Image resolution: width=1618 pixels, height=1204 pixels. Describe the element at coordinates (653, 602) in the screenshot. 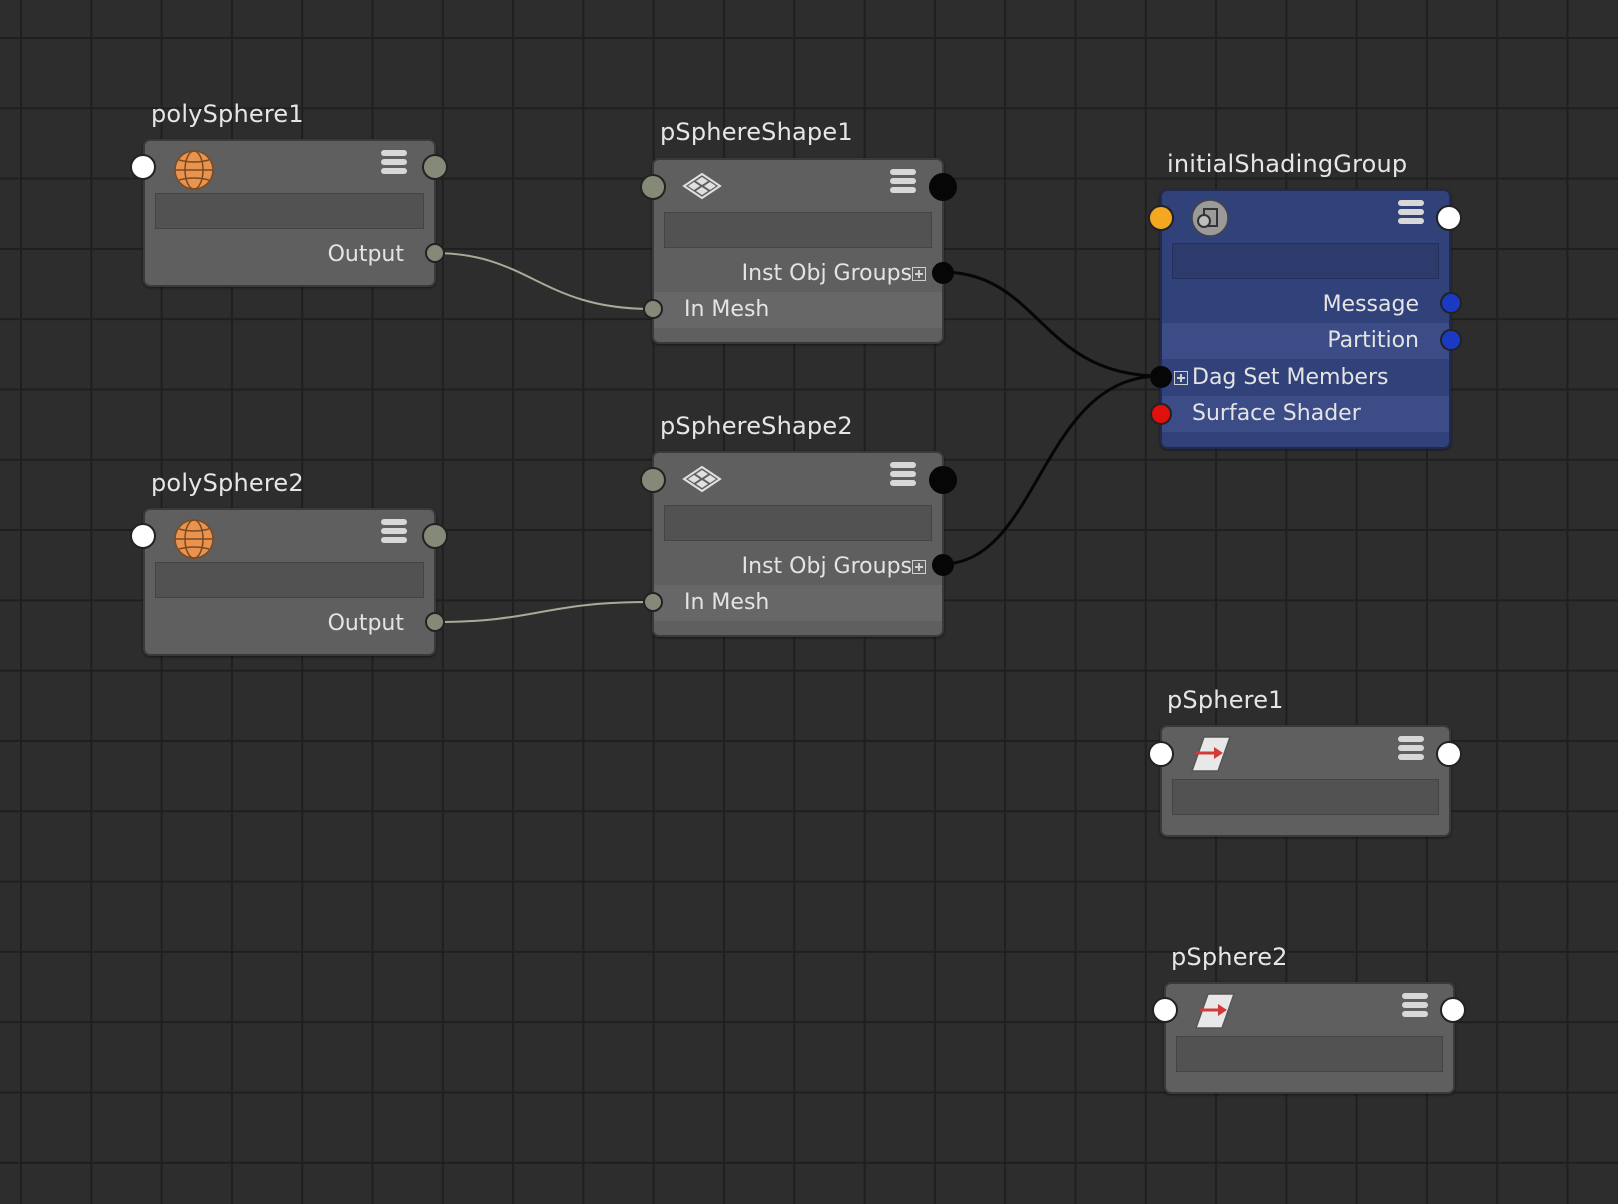

I see `port-in-mesh-psphereshape2` at that location.